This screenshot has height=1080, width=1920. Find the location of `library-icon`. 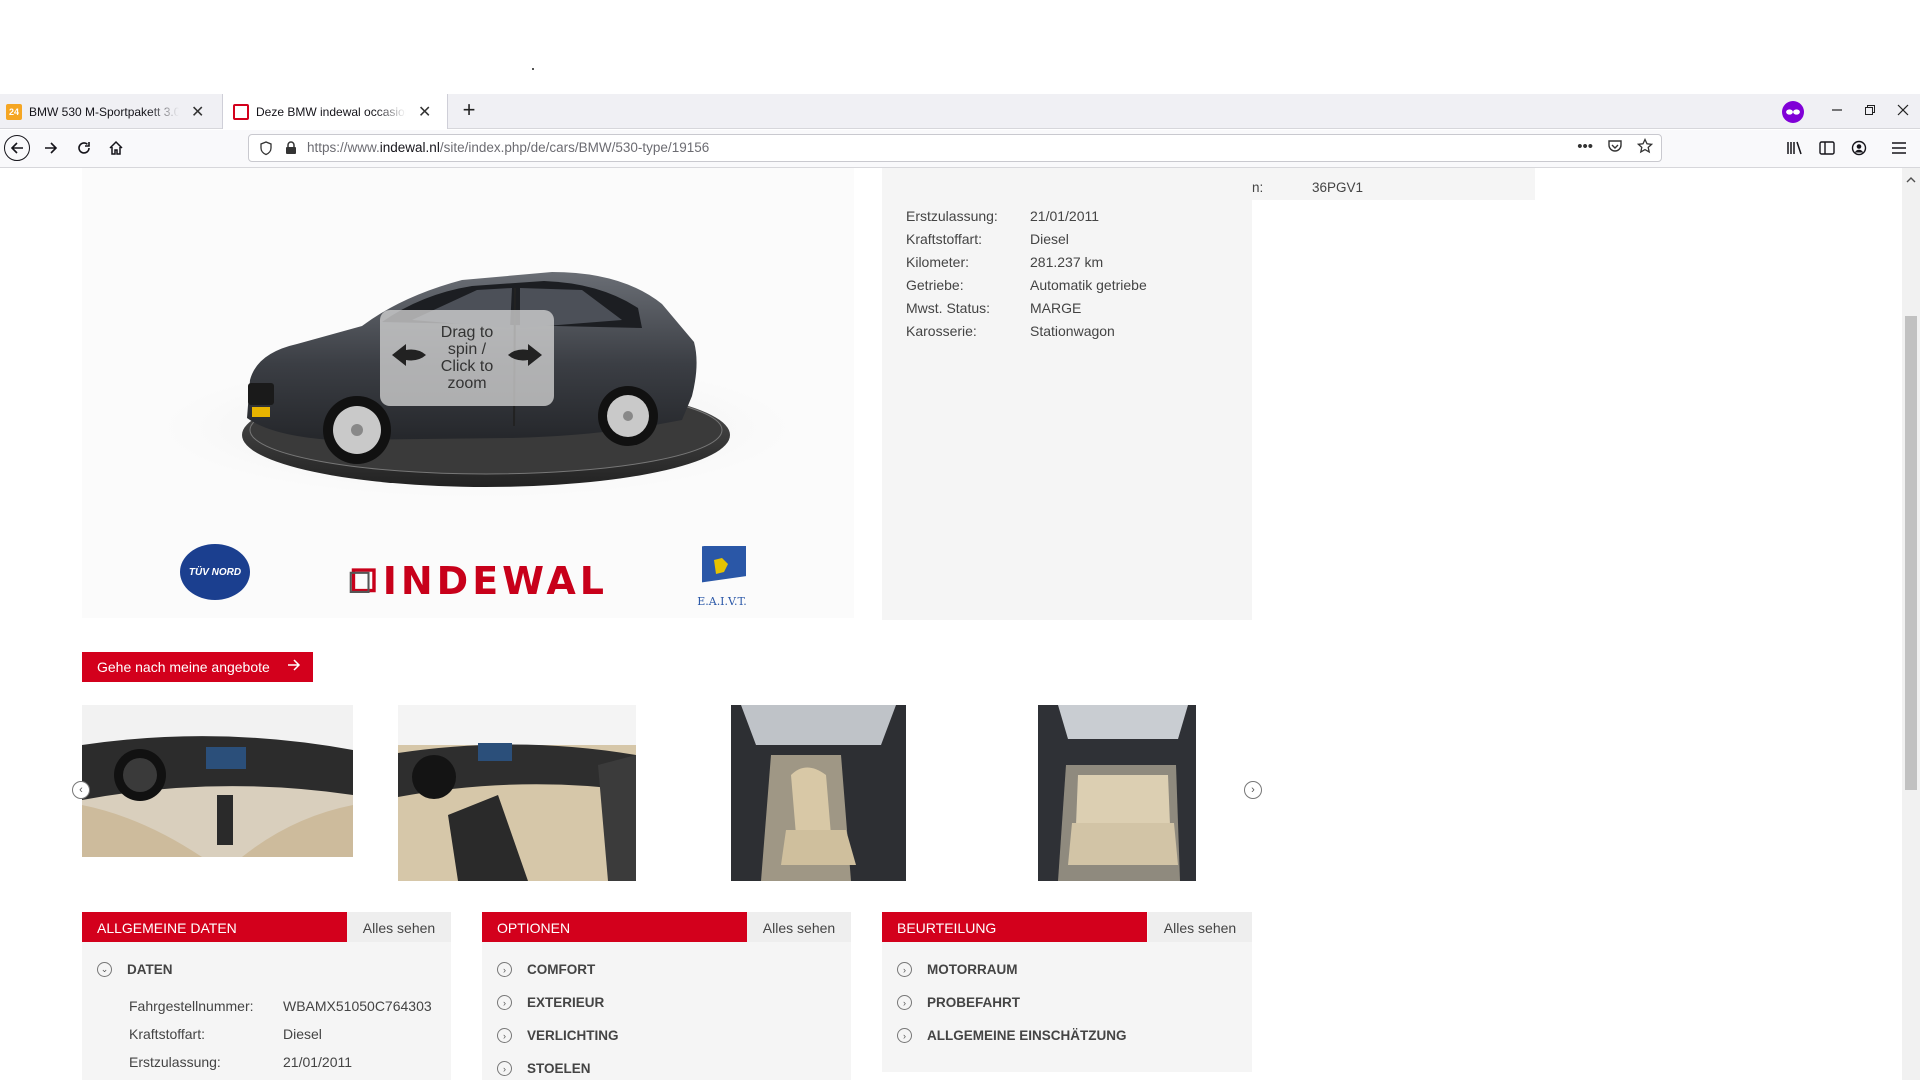

library-icon is located at coordinates (1795, 148).